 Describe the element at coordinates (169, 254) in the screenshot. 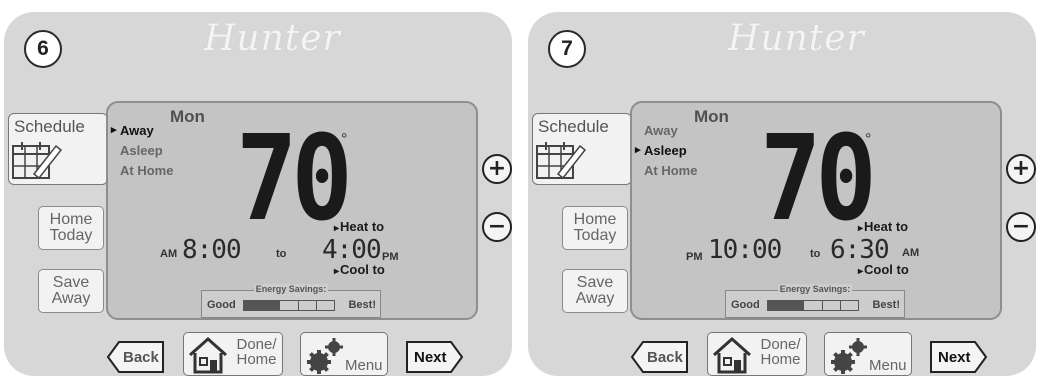

I see `start-ampm: AM` at that location.